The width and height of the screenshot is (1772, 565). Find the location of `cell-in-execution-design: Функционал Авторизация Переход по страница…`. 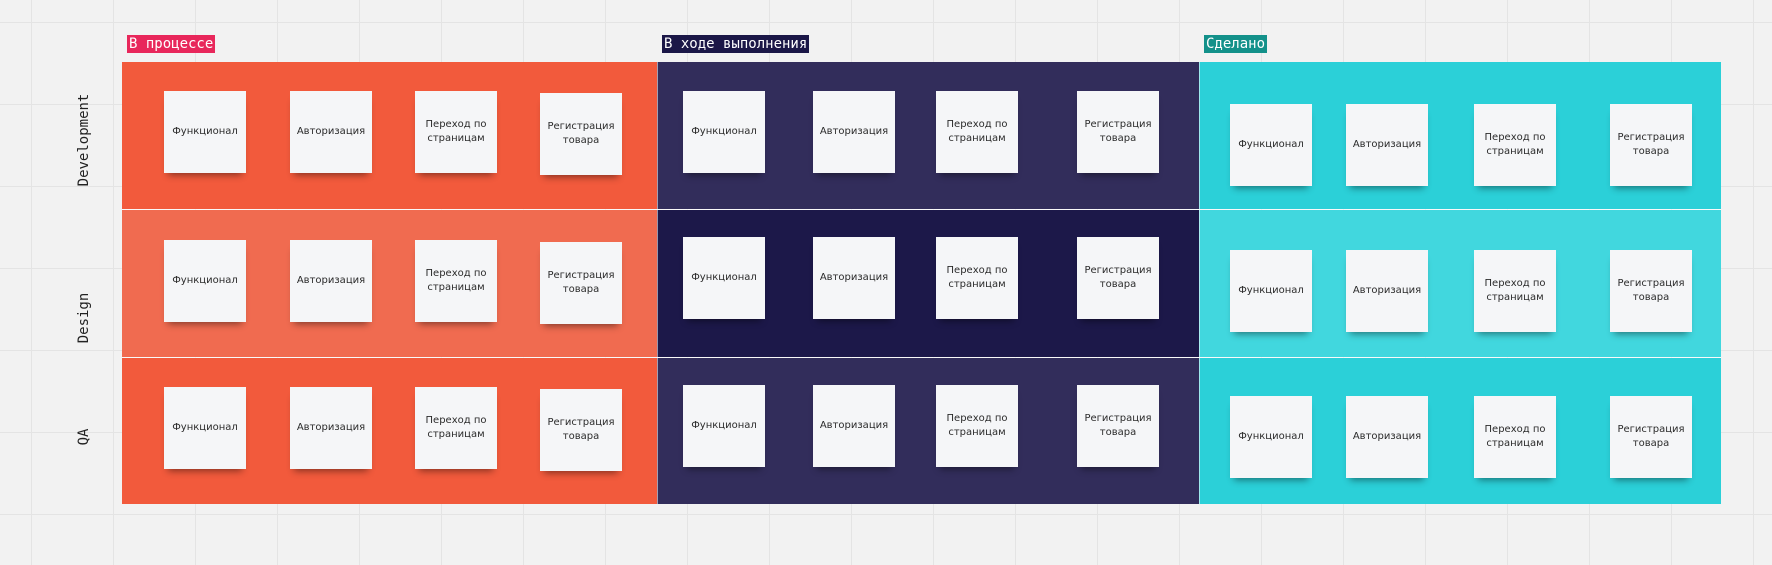

cell-in-execution-design: Функционал Авторизация Переход по страница… is located at coordinates (928, 283).